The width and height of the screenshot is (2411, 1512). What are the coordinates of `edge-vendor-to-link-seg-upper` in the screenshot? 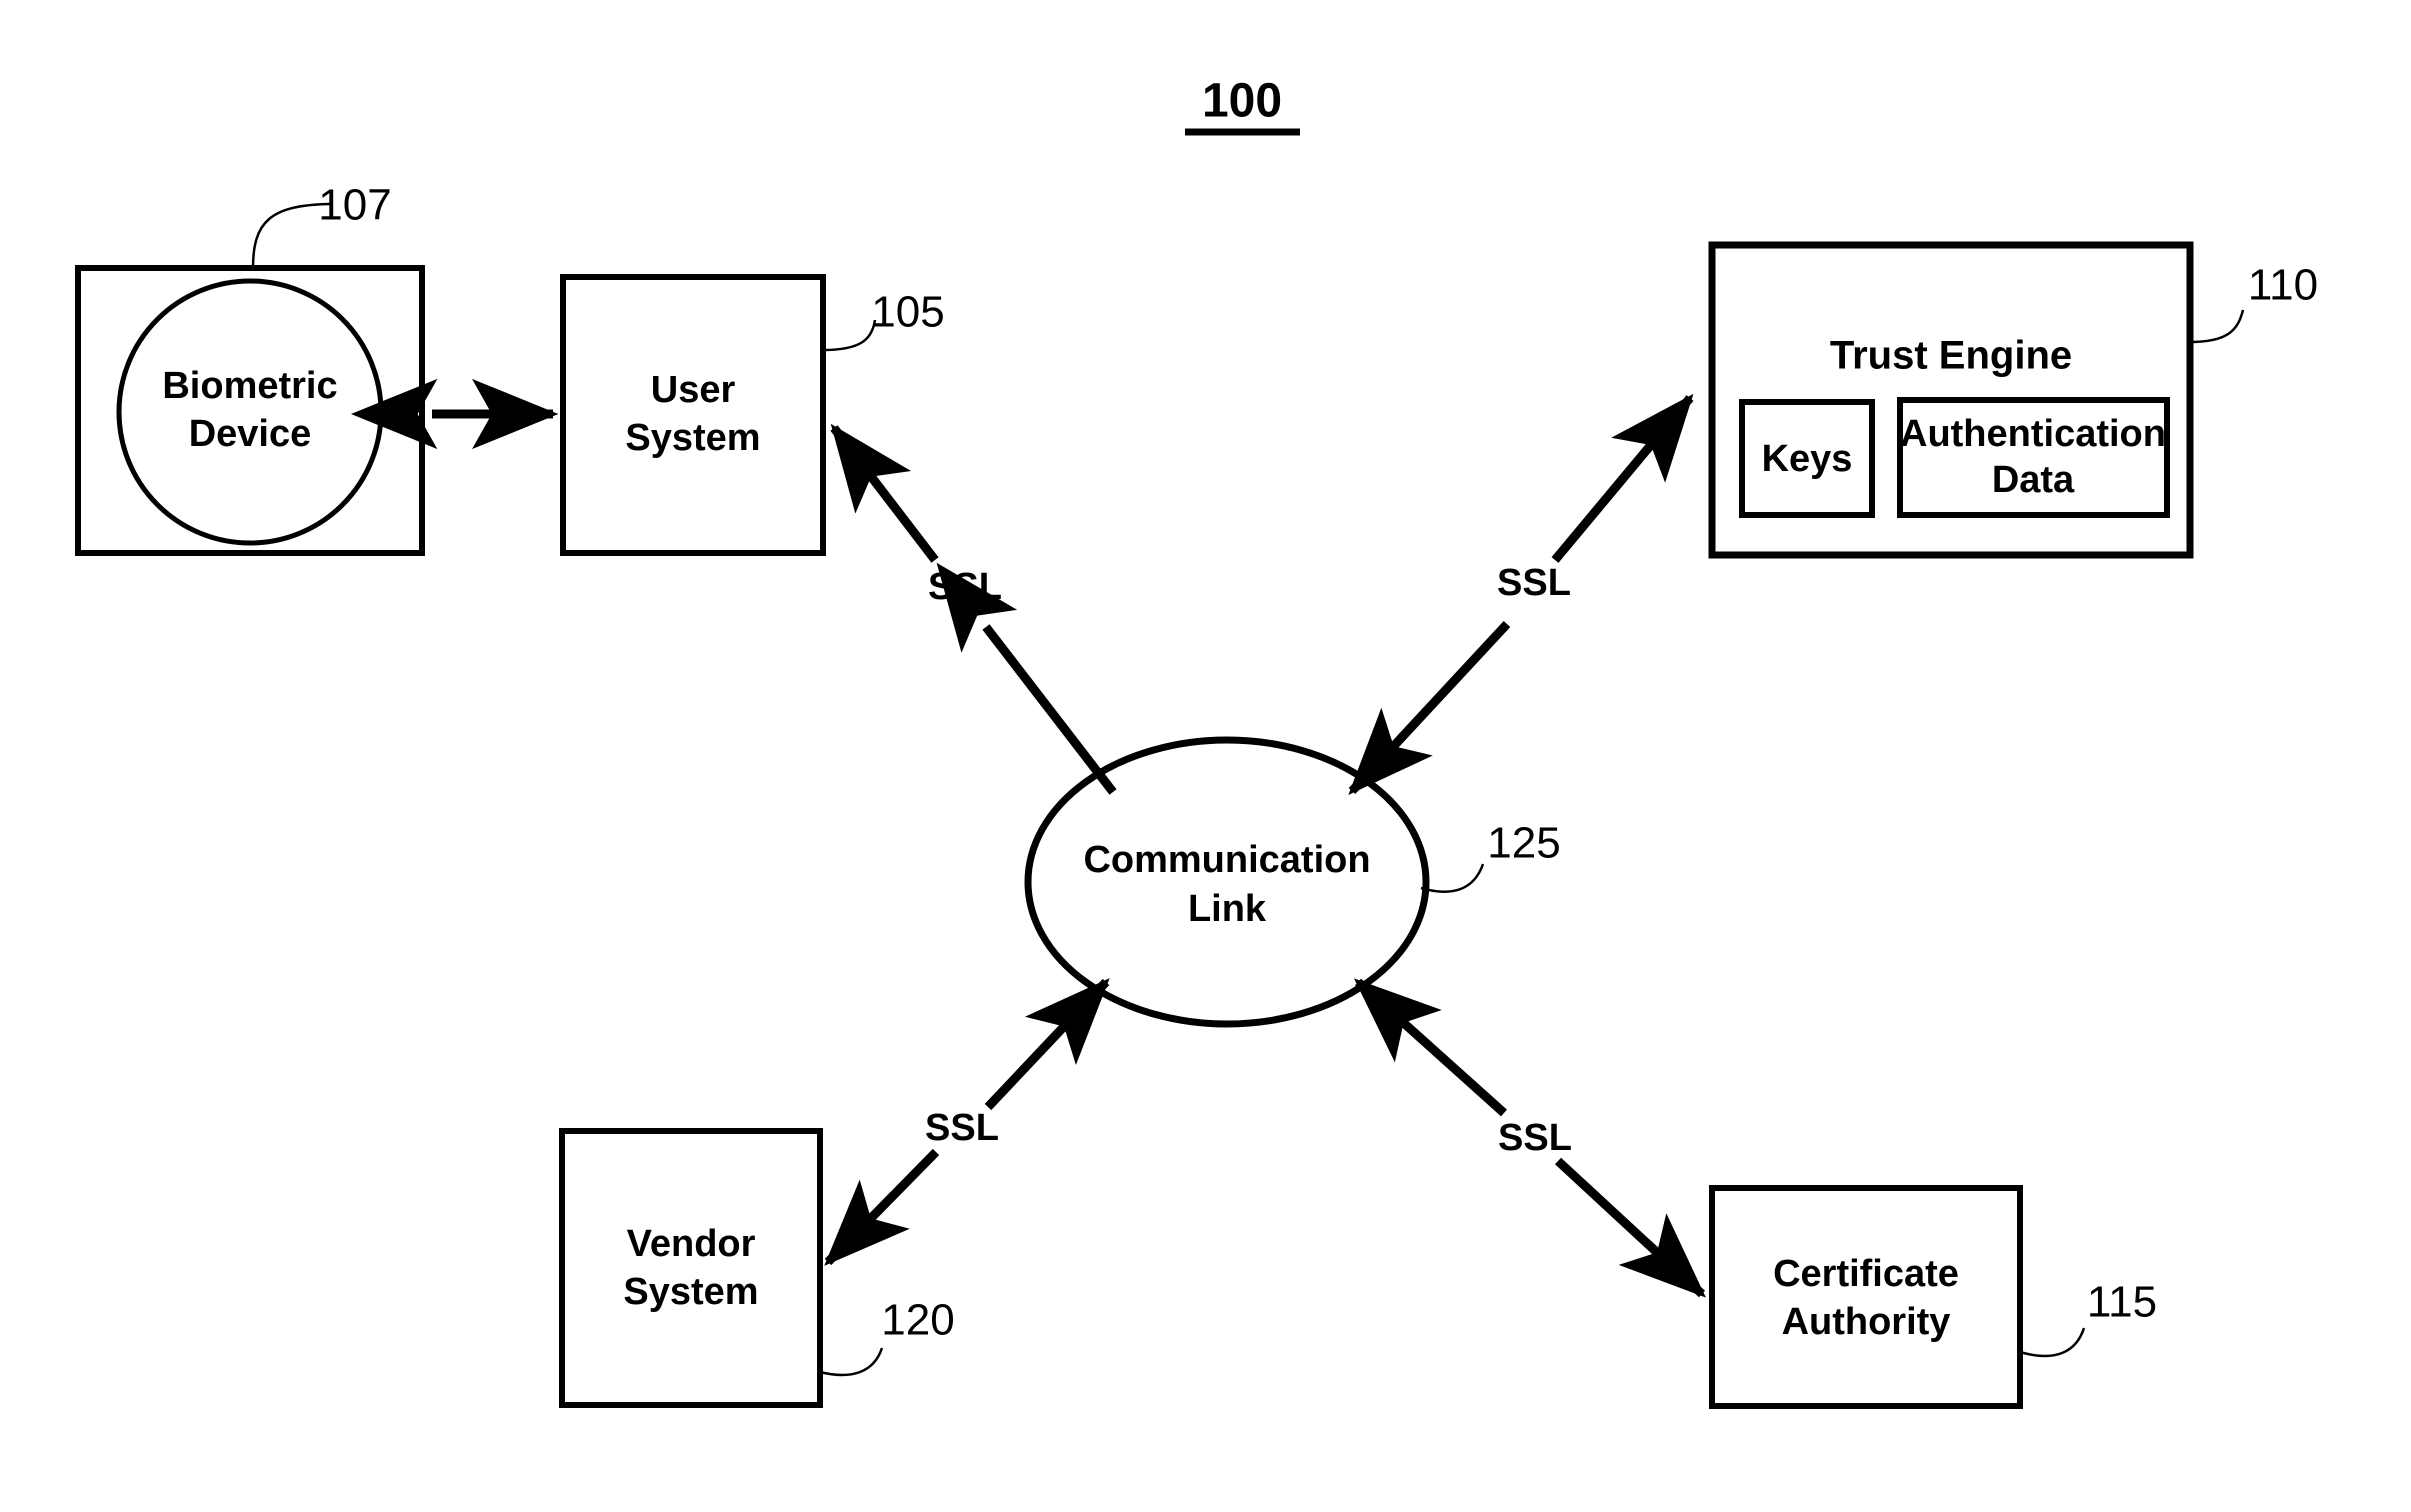 It's located at (1047, 1044).